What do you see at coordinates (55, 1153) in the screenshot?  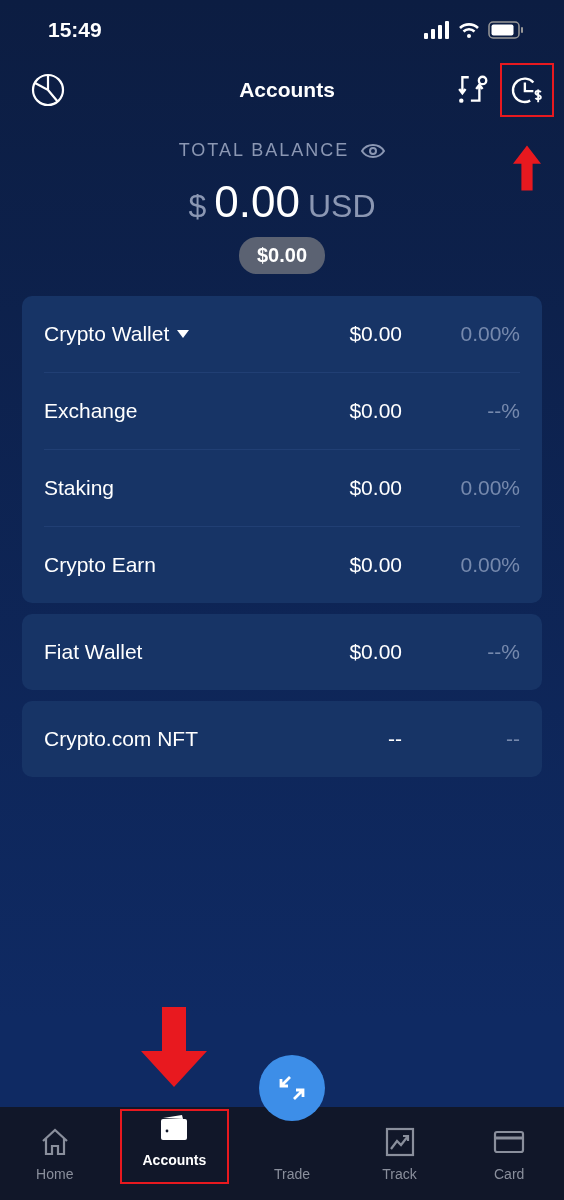 I see `nav-tab: Home` at bounding box center [55, 1153].